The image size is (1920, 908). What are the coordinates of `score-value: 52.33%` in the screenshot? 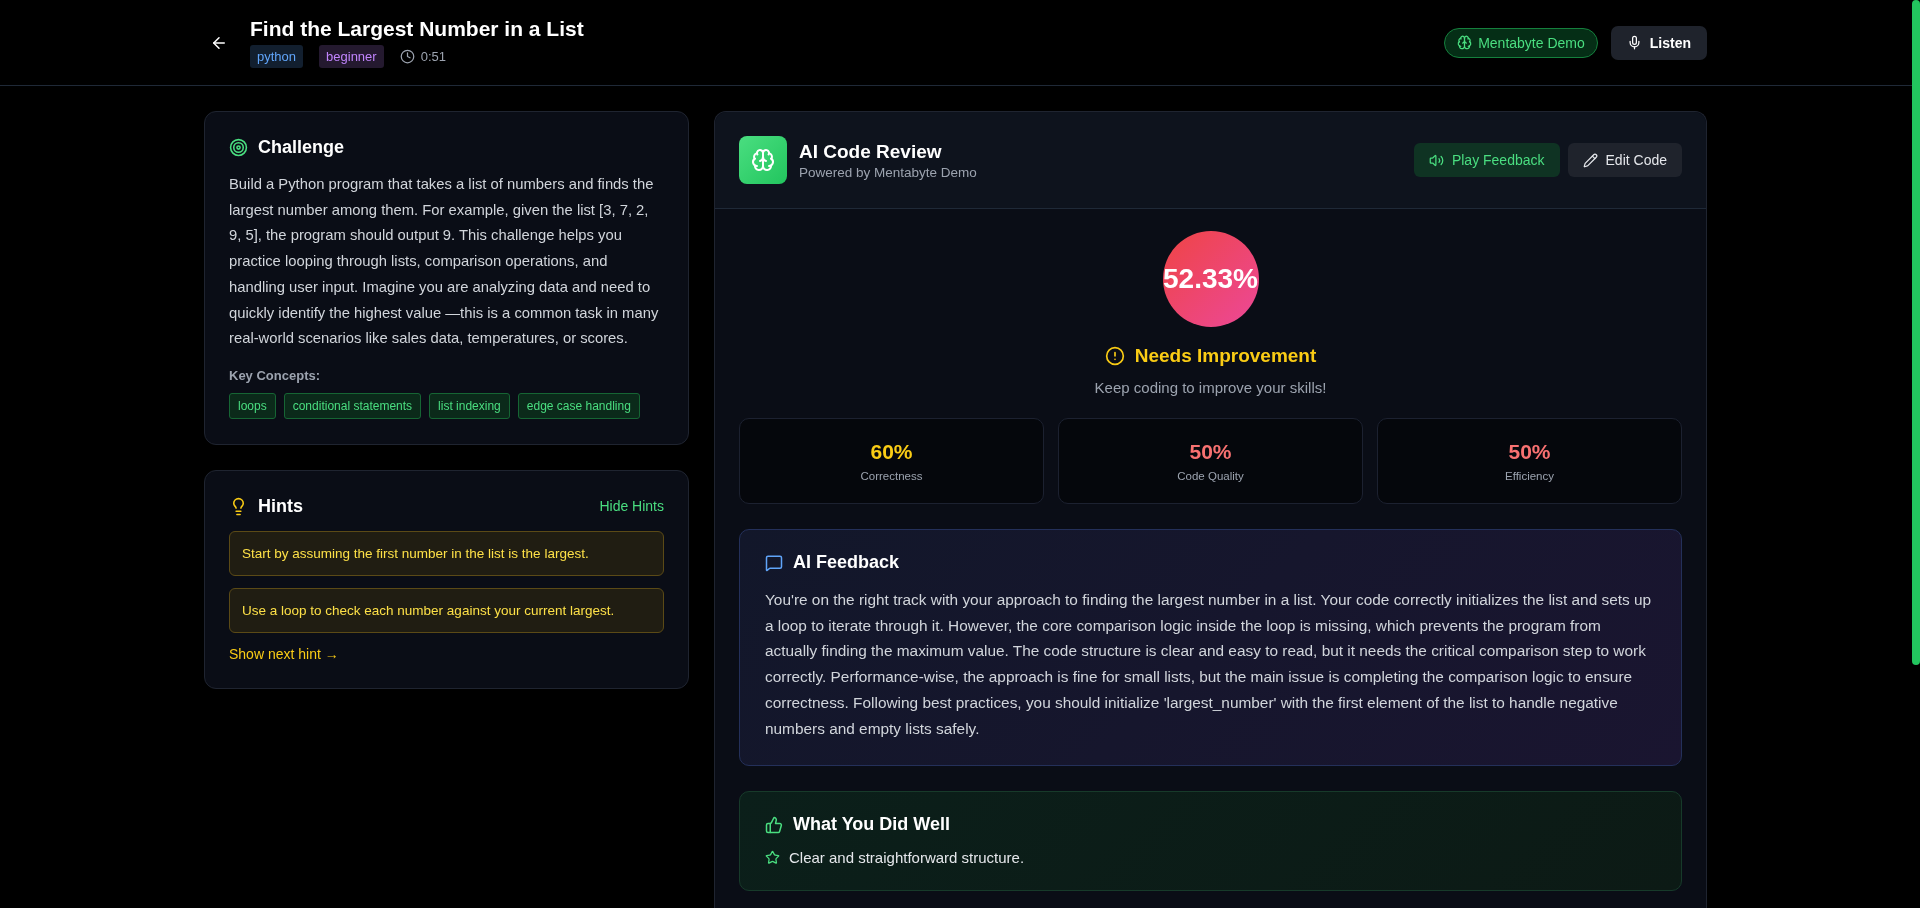 It's located at (1210, 279).